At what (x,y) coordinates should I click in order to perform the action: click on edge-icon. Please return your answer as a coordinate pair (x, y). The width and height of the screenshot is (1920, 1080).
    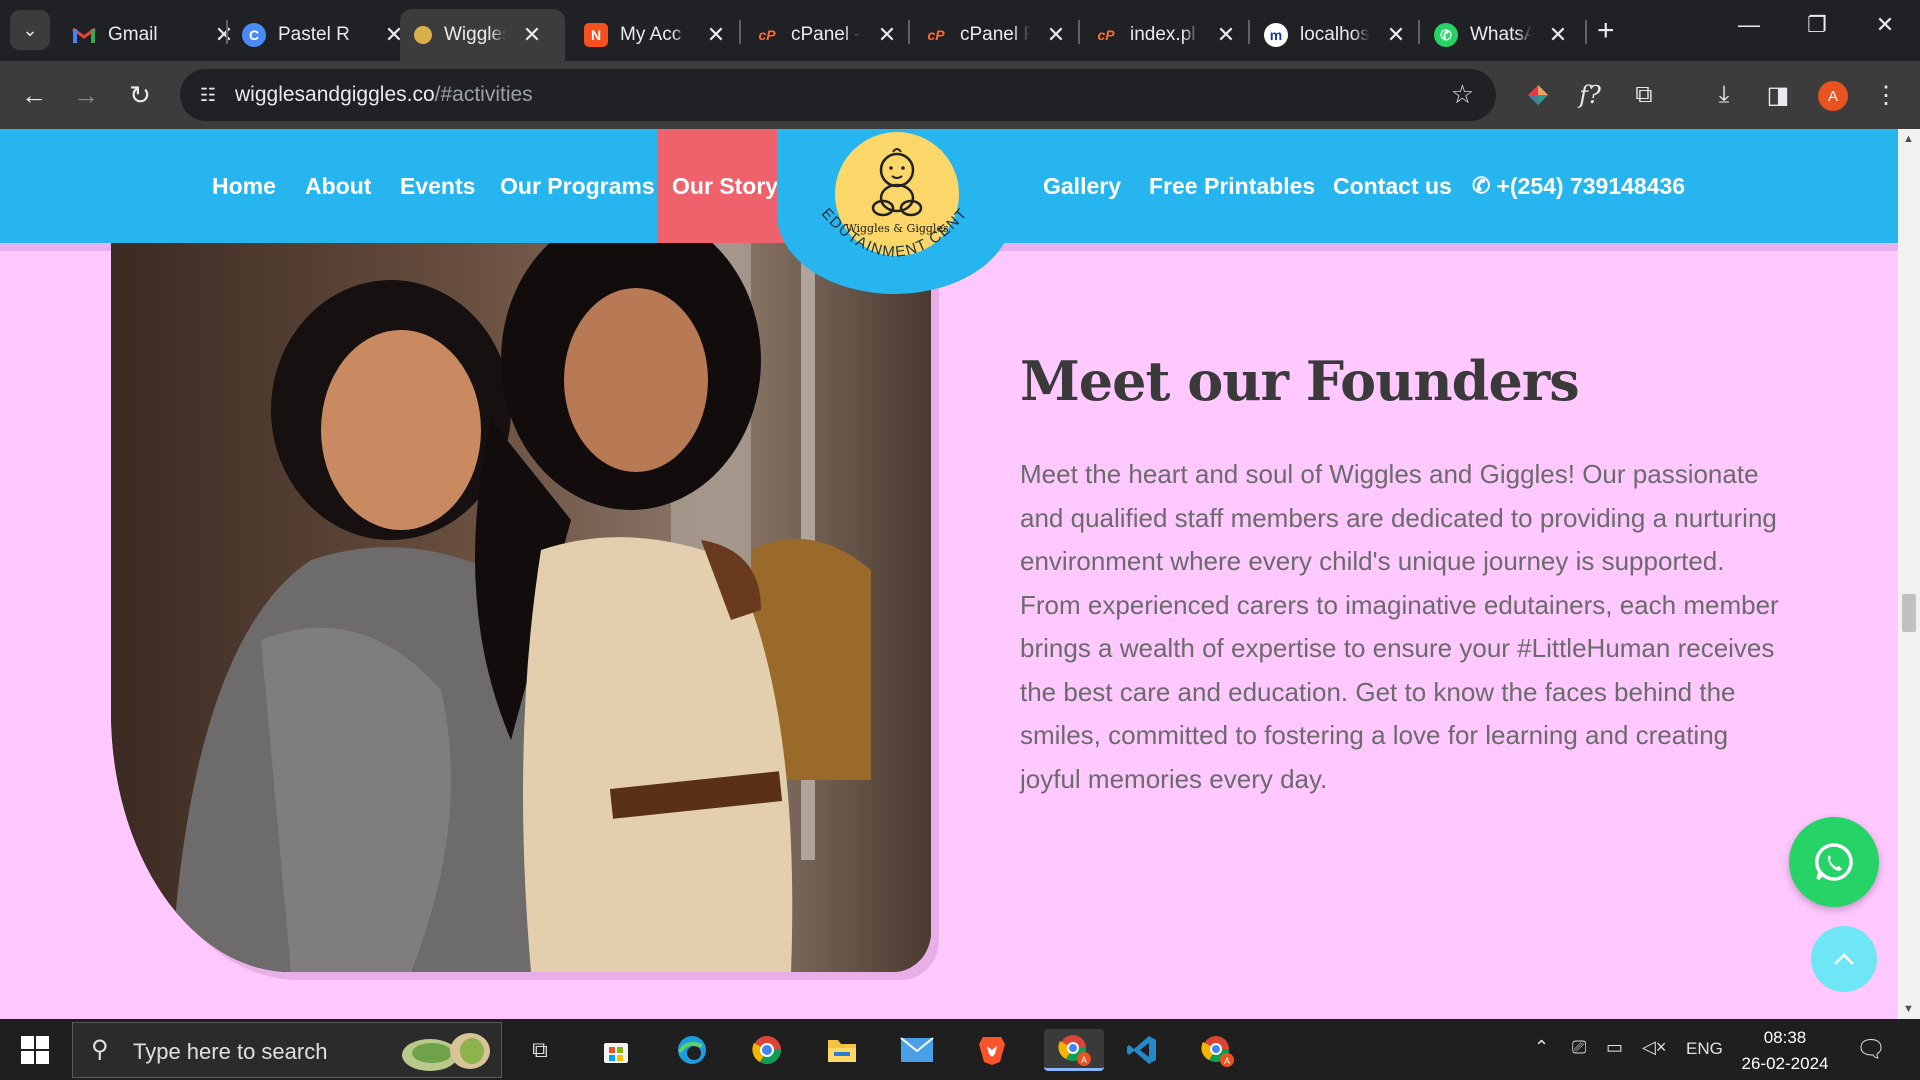
    Looking at the image, I should click on (692, 1050).